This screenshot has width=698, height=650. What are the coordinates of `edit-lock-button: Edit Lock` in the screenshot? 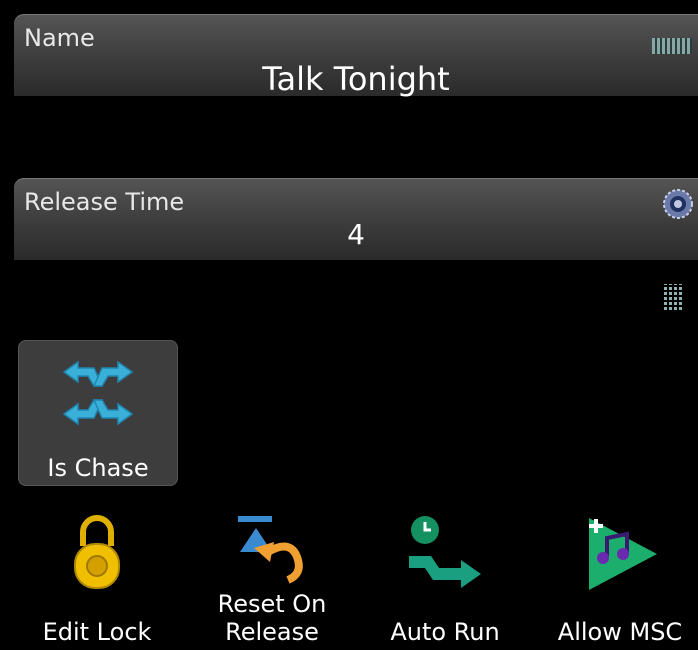 It's located at (97, 581).